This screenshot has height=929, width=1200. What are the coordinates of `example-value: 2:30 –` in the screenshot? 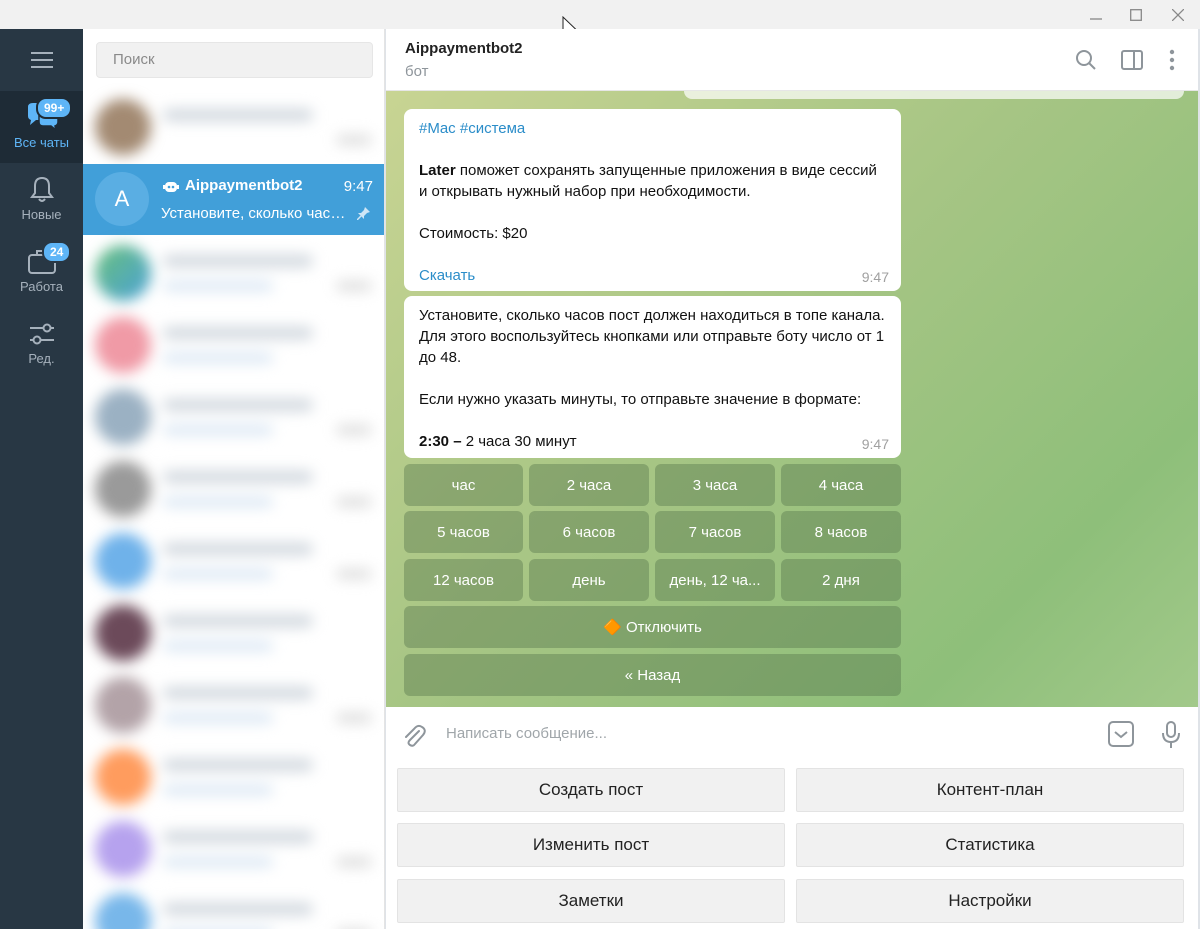 It's located at (440, 441).